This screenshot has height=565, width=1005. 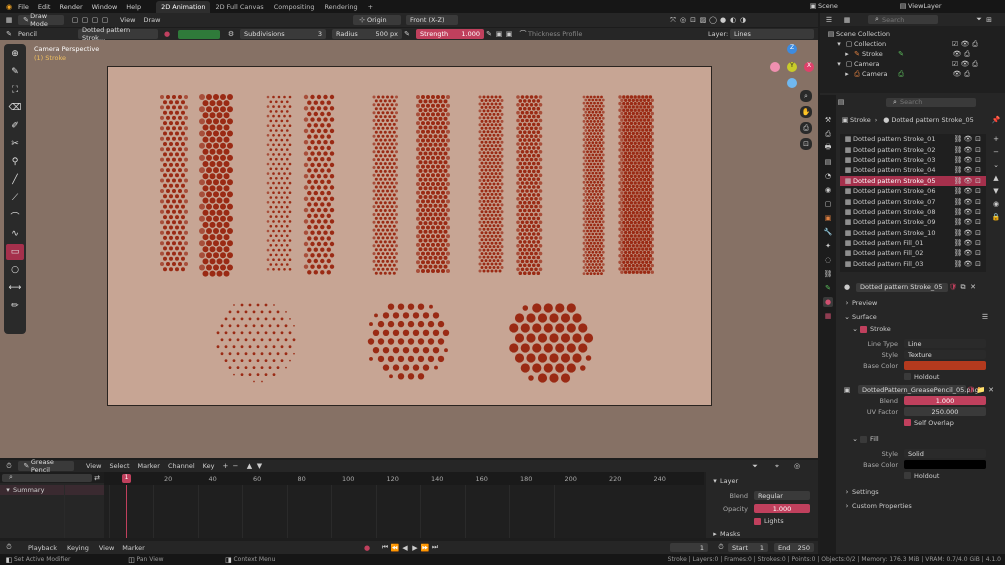 What do you see at coordinates (167, 34) in the screenshot?
I see `material-sphere-icon: ●` at bounding box center [167, 34].